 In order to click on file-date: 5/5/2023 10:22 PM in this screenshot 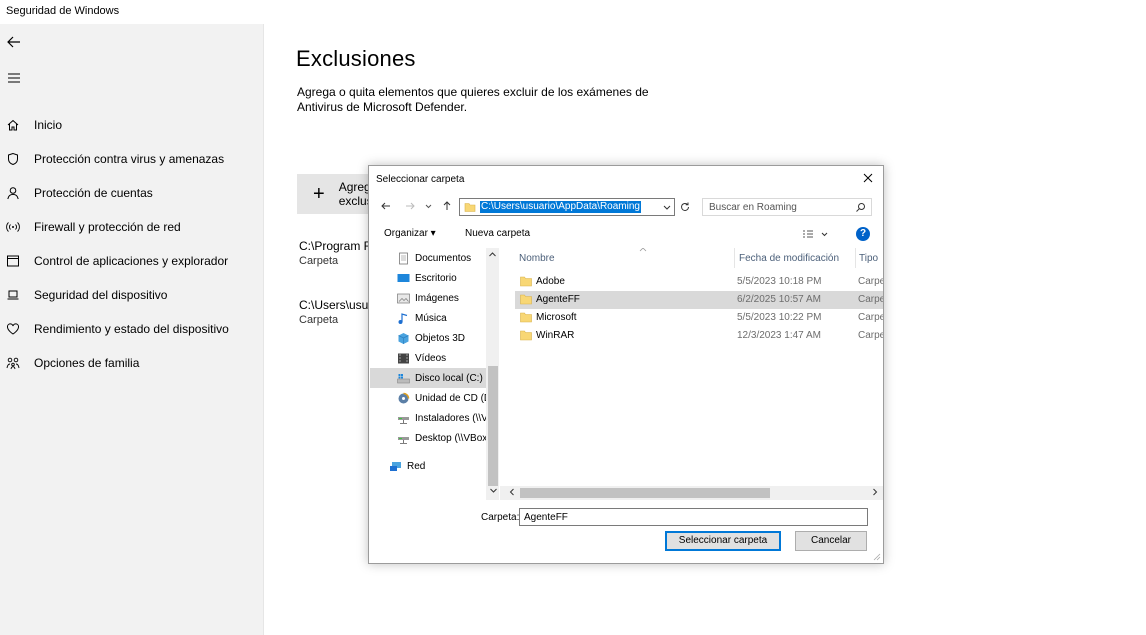, I will do `click(779, 317)`.